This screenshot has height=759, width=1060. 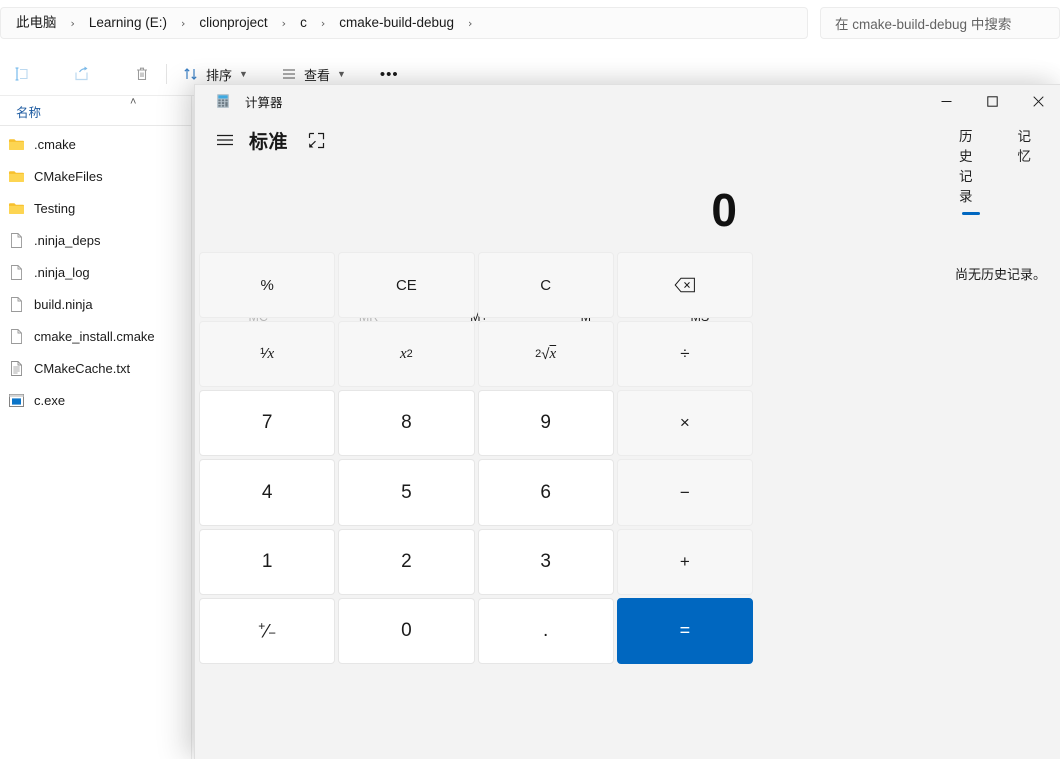 I want to click on share-icon, so click(x=82, y=74).